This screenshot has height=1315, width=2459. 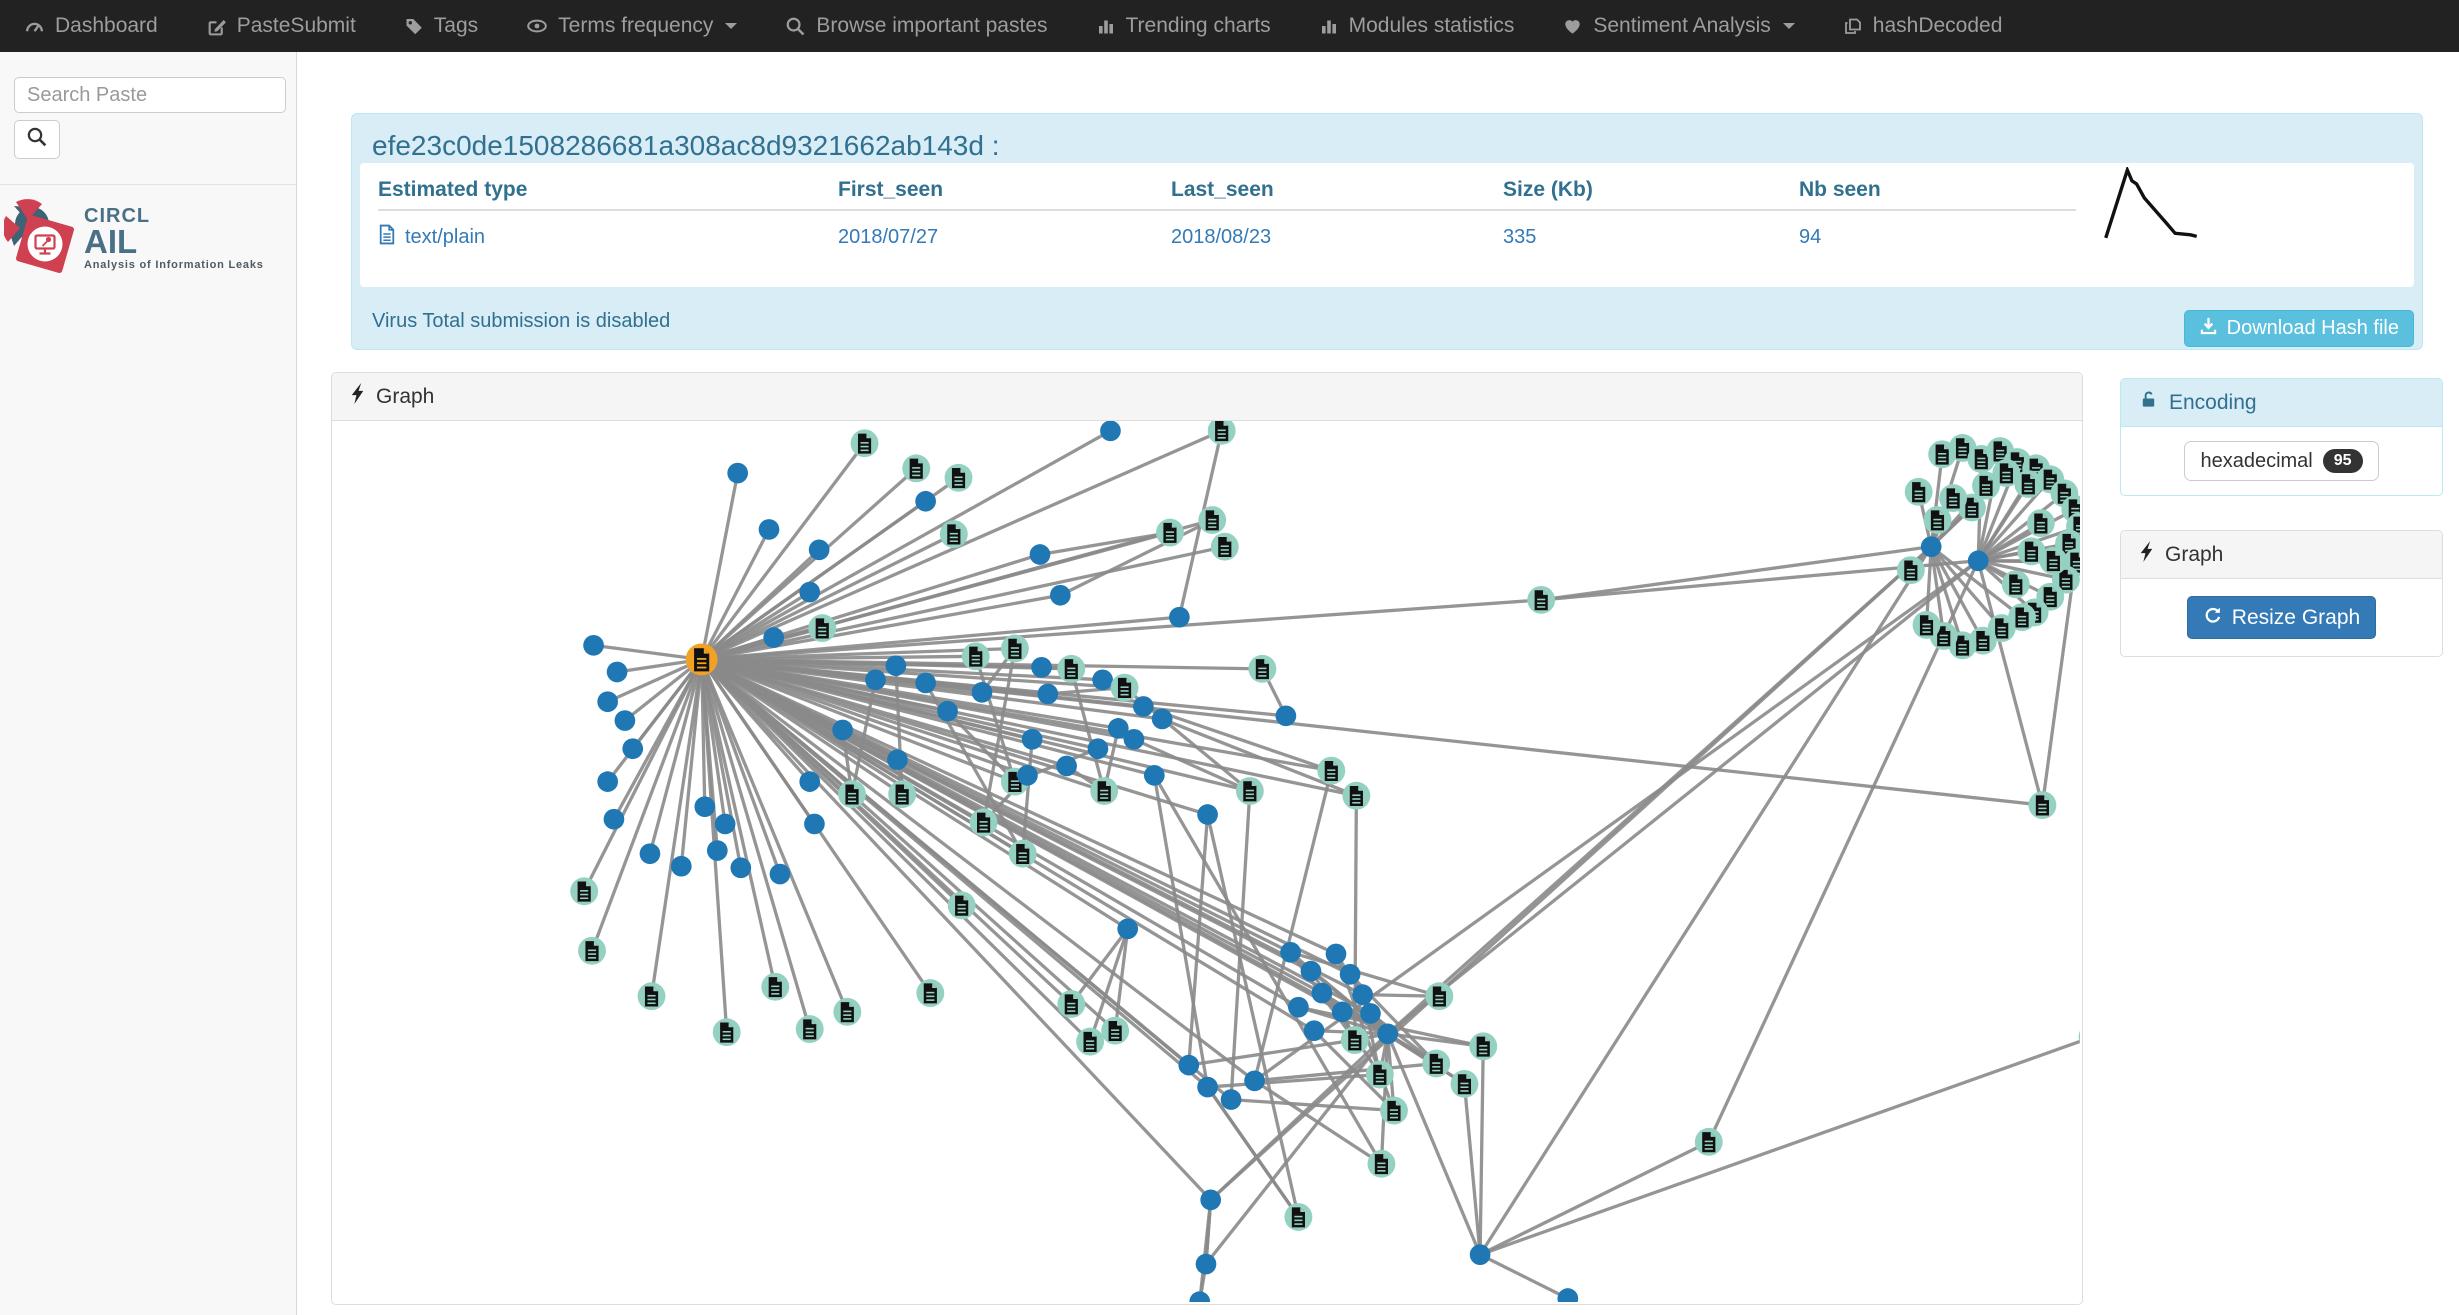 I want to click on nav-item-dashboard: Dashboard, so click(x=91, y=26).